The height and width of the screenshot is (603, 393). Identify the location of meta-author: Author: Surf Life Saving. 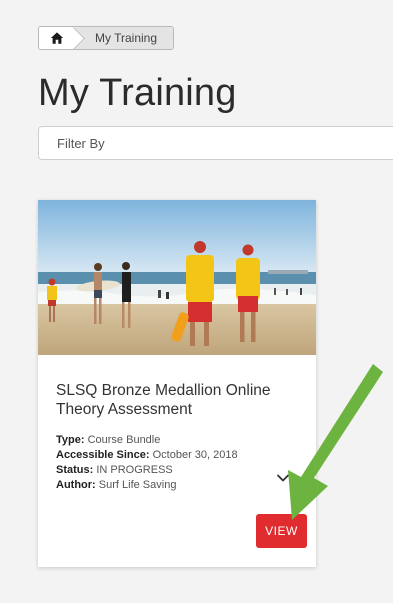
(147, 485).